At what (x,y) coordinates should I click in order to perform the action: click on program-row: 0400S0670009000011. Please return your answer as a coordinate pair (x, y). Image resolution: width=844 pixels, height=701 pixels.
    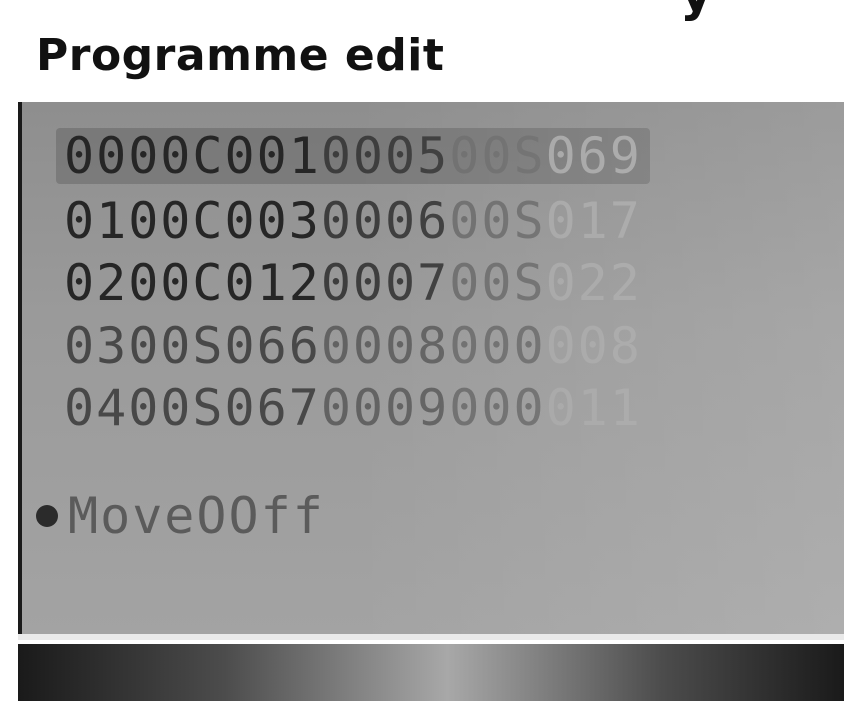
    Looking at the image, I should click on (353, 408).